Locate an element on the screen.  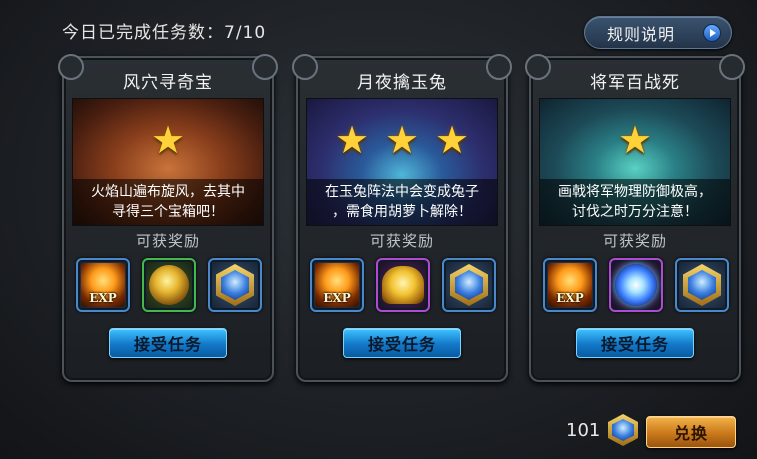
task-scene-image: ★ 画戟将军物理防御极高， 讨伐之时万分注意！ is located at coordinates (635, 162).